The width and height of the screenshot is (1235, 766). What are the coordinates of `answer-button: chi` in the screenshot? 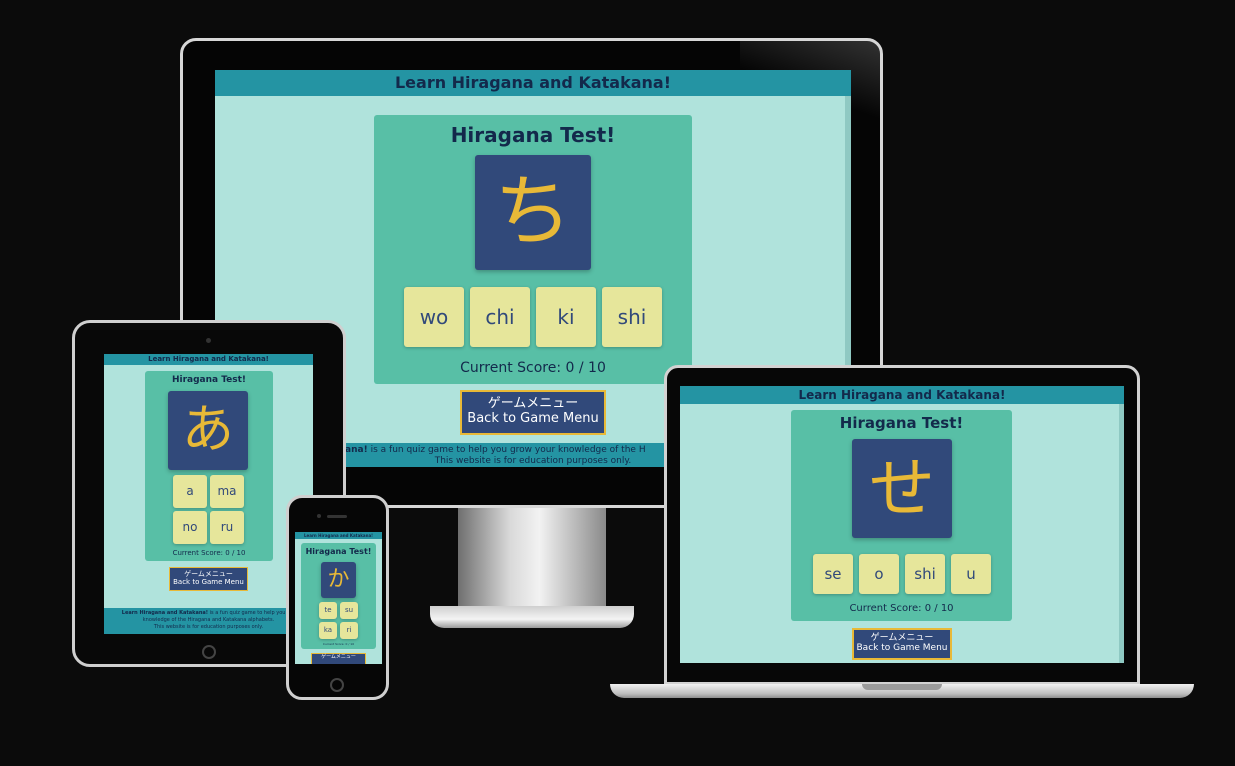 It's located at (500, 317).